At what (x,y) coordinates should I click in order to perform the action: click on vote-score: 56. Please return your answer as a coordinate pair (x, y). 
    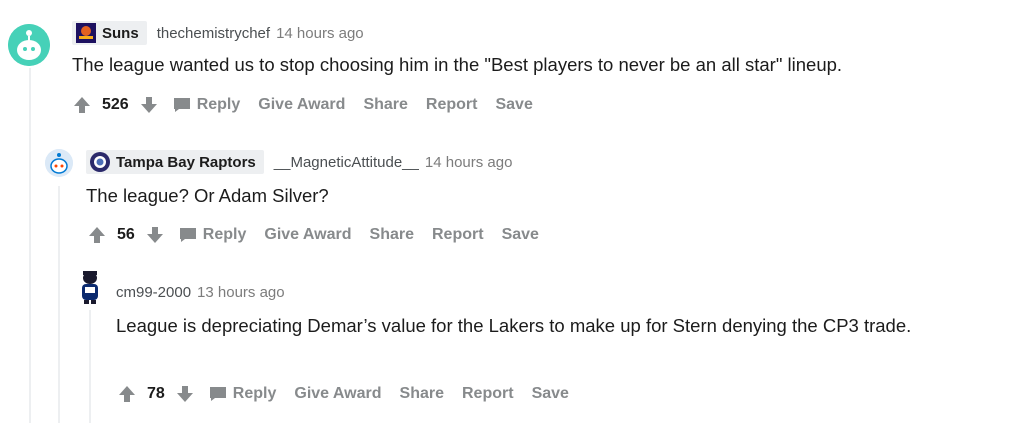
    Looking at the image, I should click on (126, 234).